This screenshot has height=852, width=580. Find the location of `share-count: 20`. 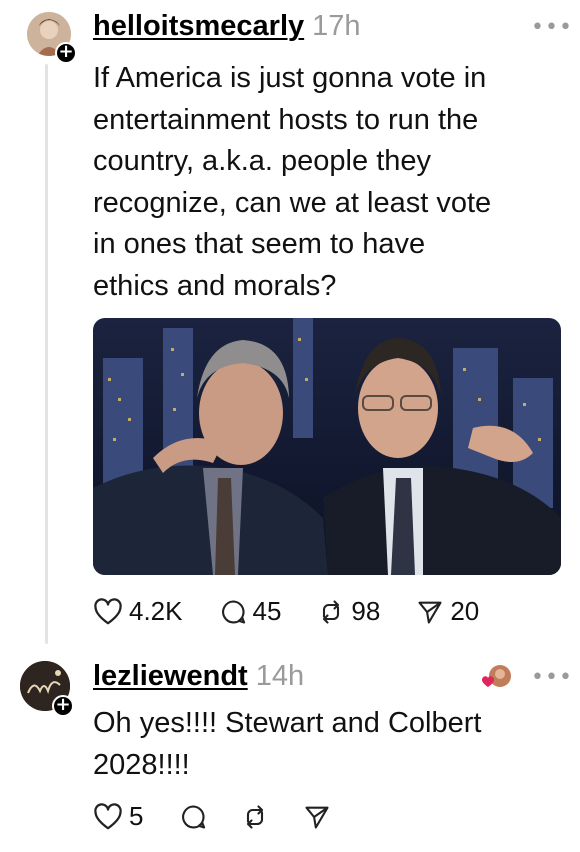

share-count: 20 is located at coordinates (465, 611).